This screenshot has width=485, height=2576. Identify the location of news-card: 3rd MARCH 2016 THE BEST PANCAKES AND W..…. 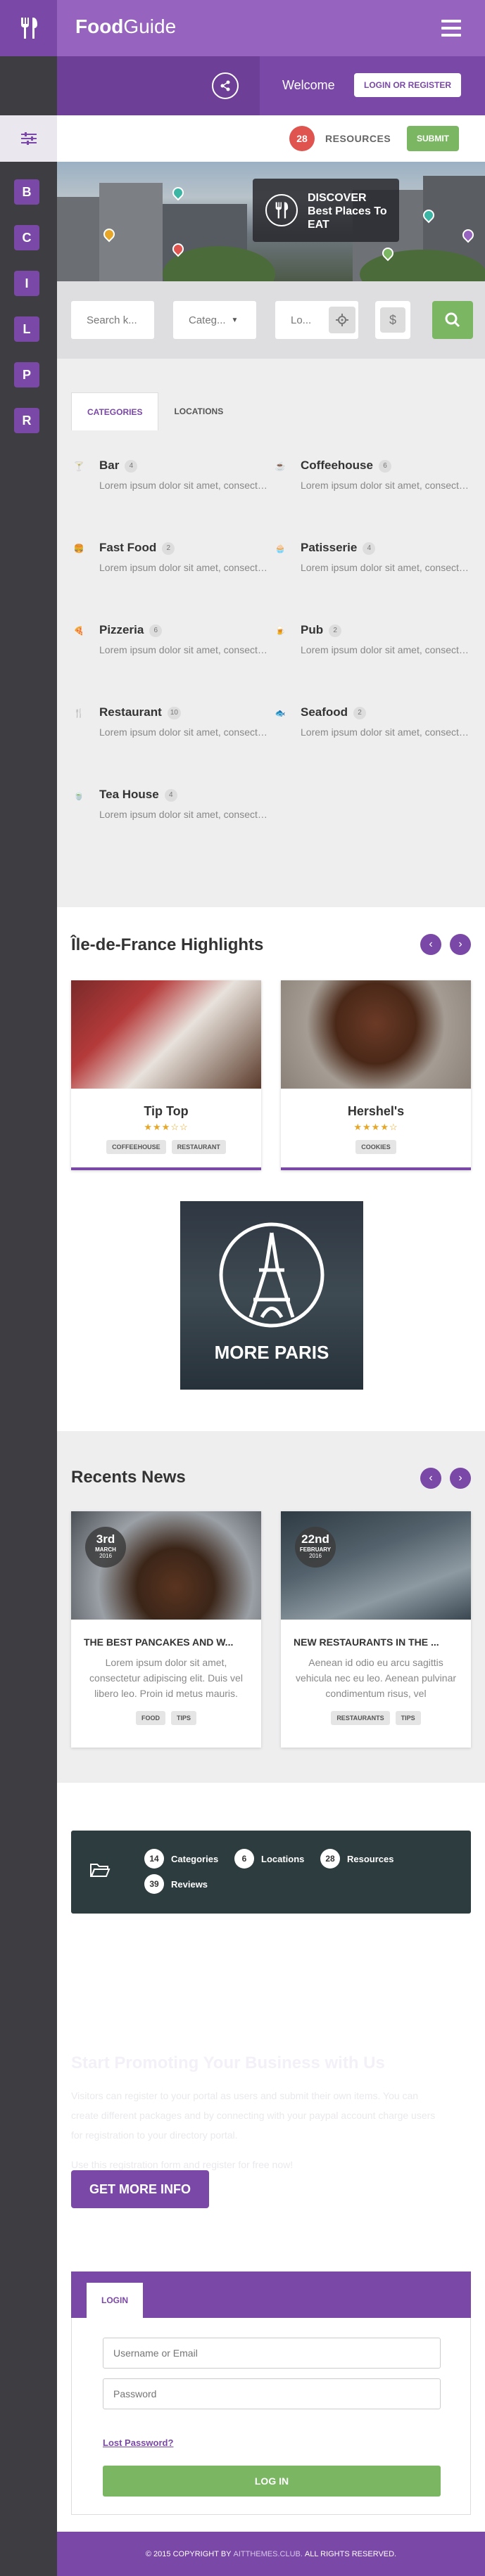
(166, 1630).